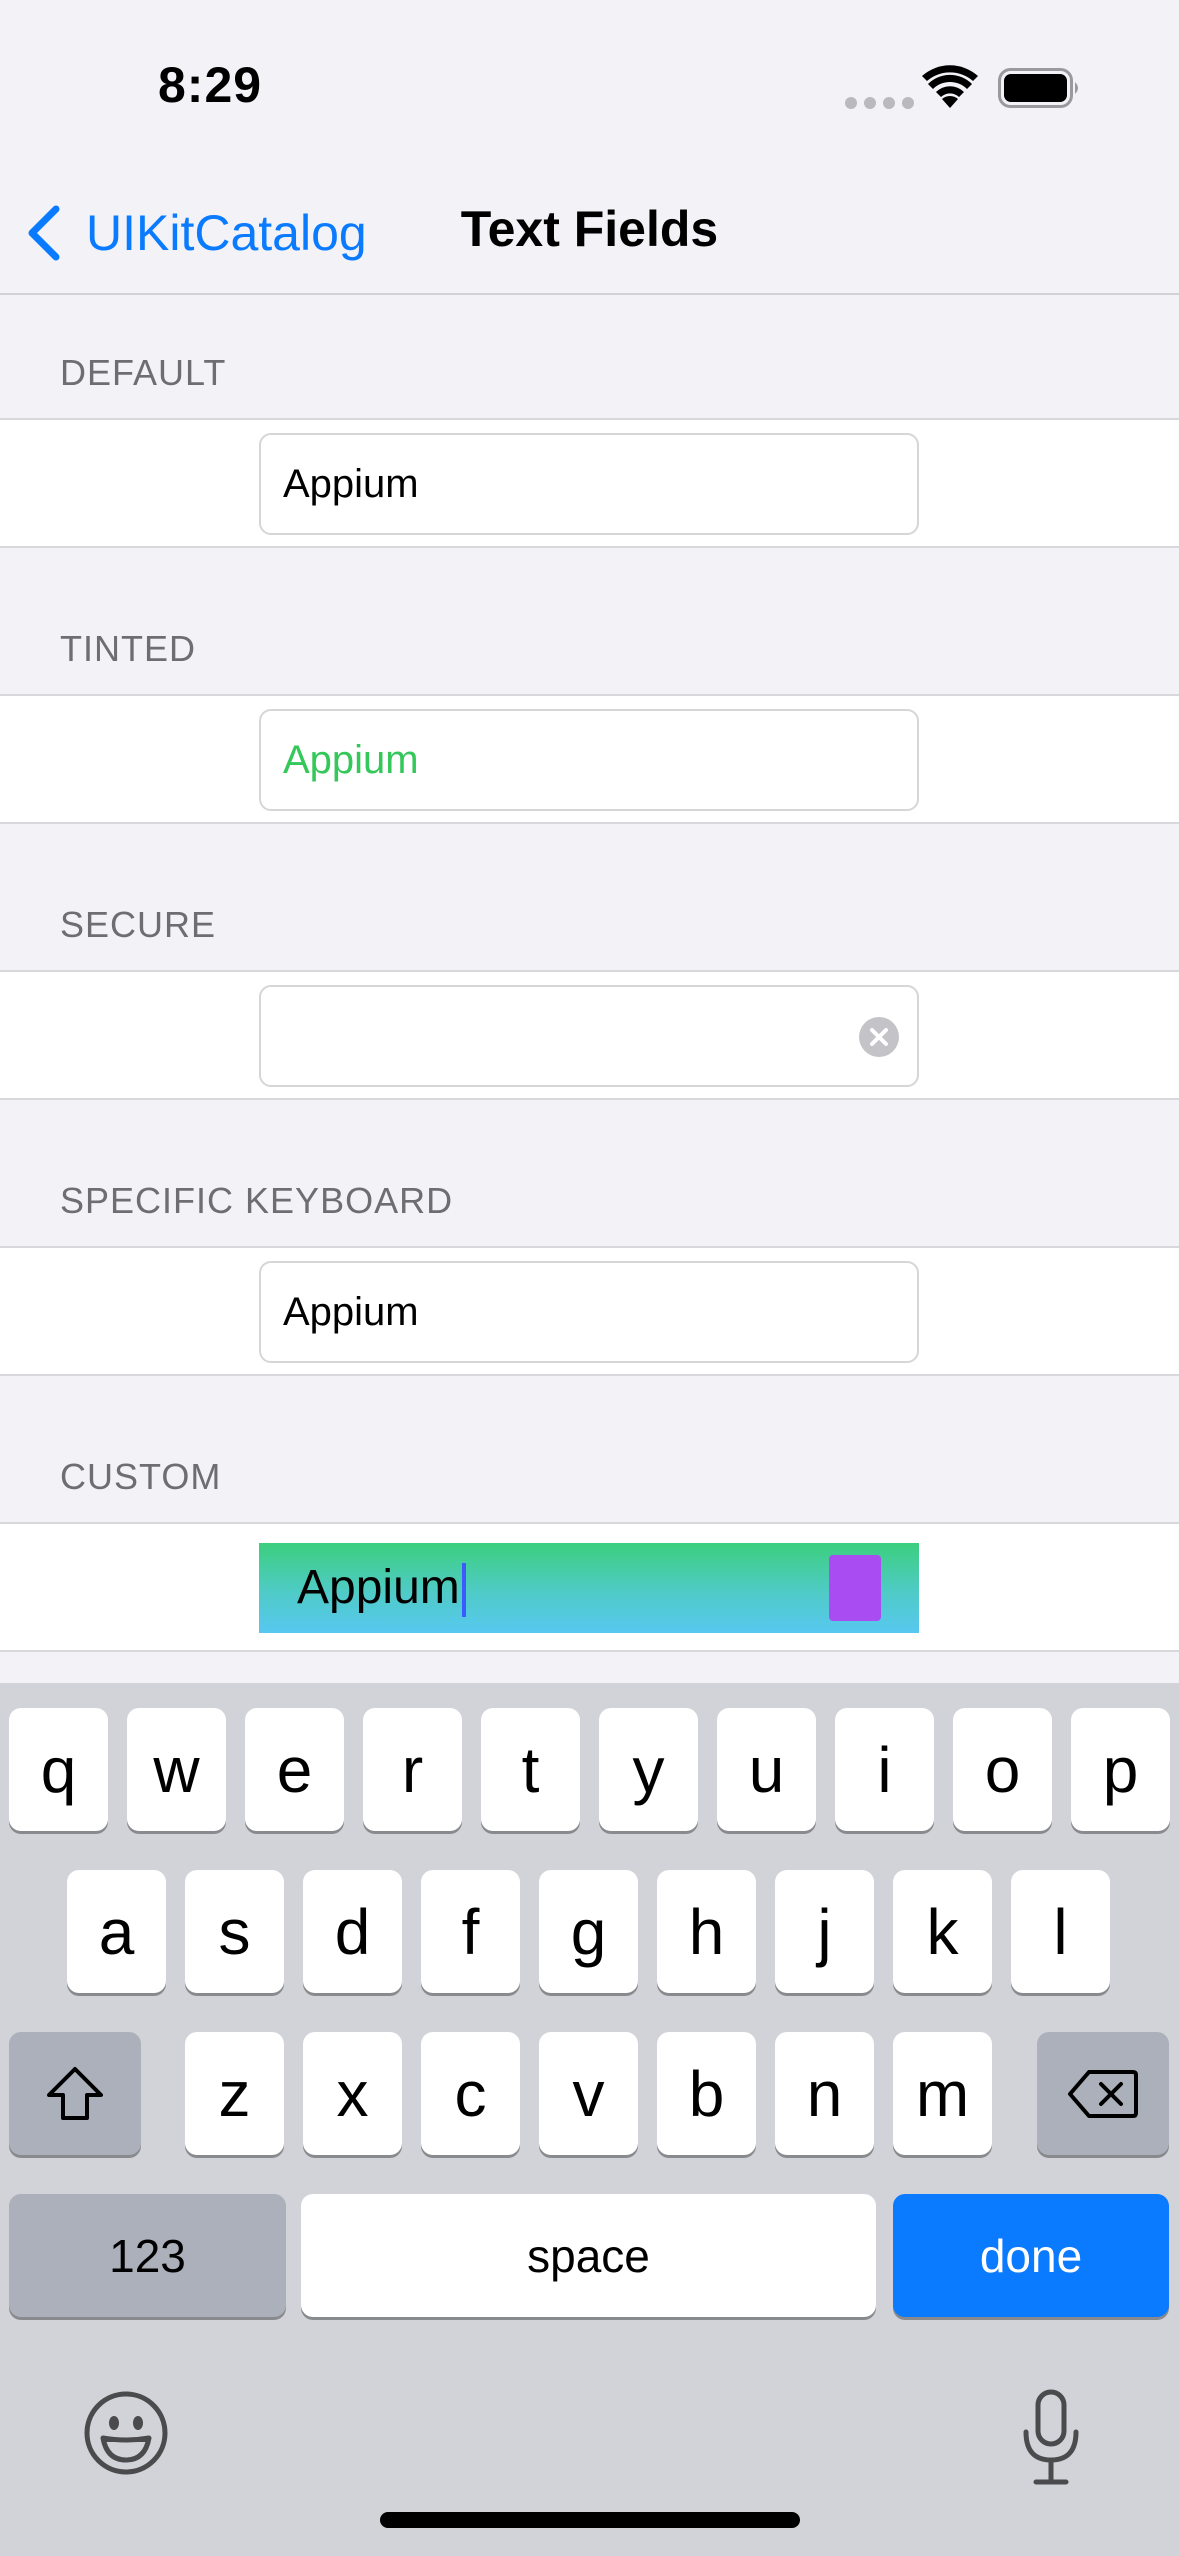  What do you see at coordinates (352, 1931) in the screenshot?
I see `key-d: d` at bounding box center [352, 1931].